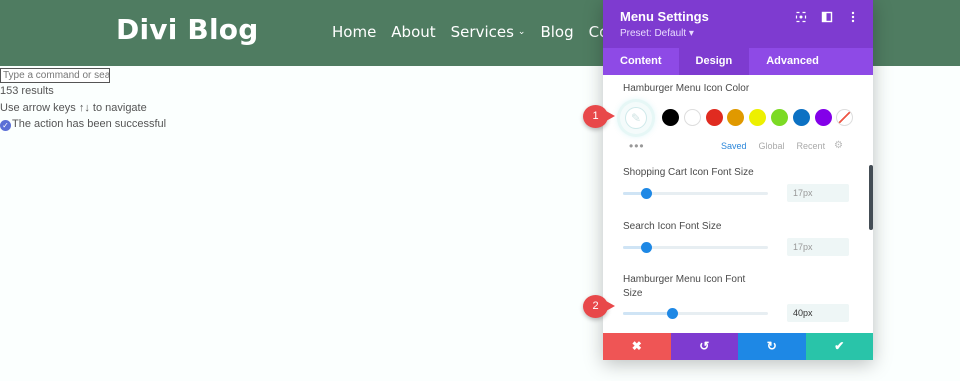  What do you see at coordinates (853, 17) in the screenshot?
I see `more-options-icon` at bounding box center [853, 17].